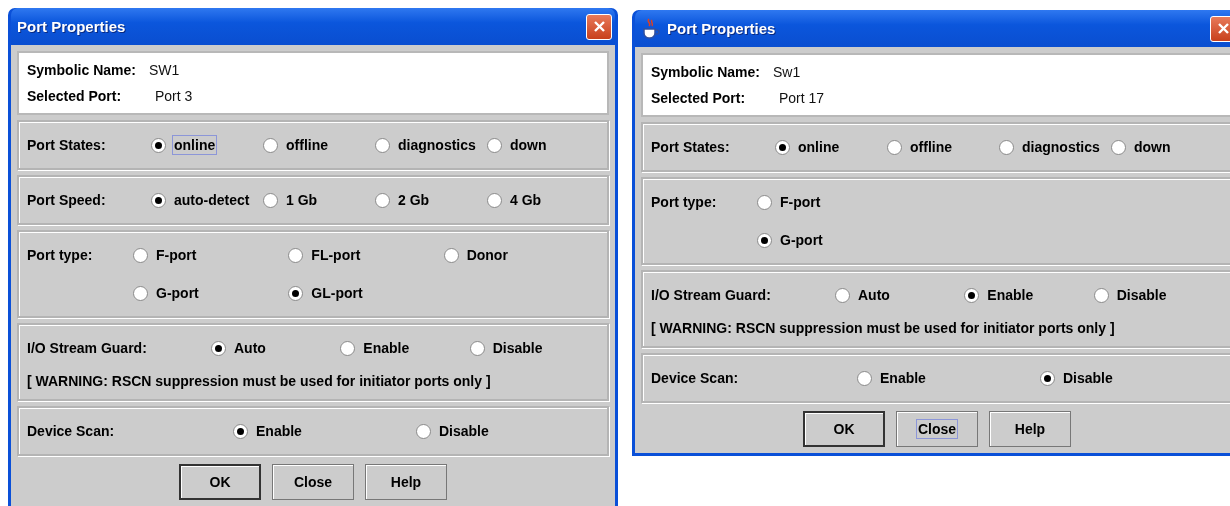  What do you see at coordinates (174, 96) in the screenshot?
I see `info-value: Port 3` at bounding box center [174, 96].